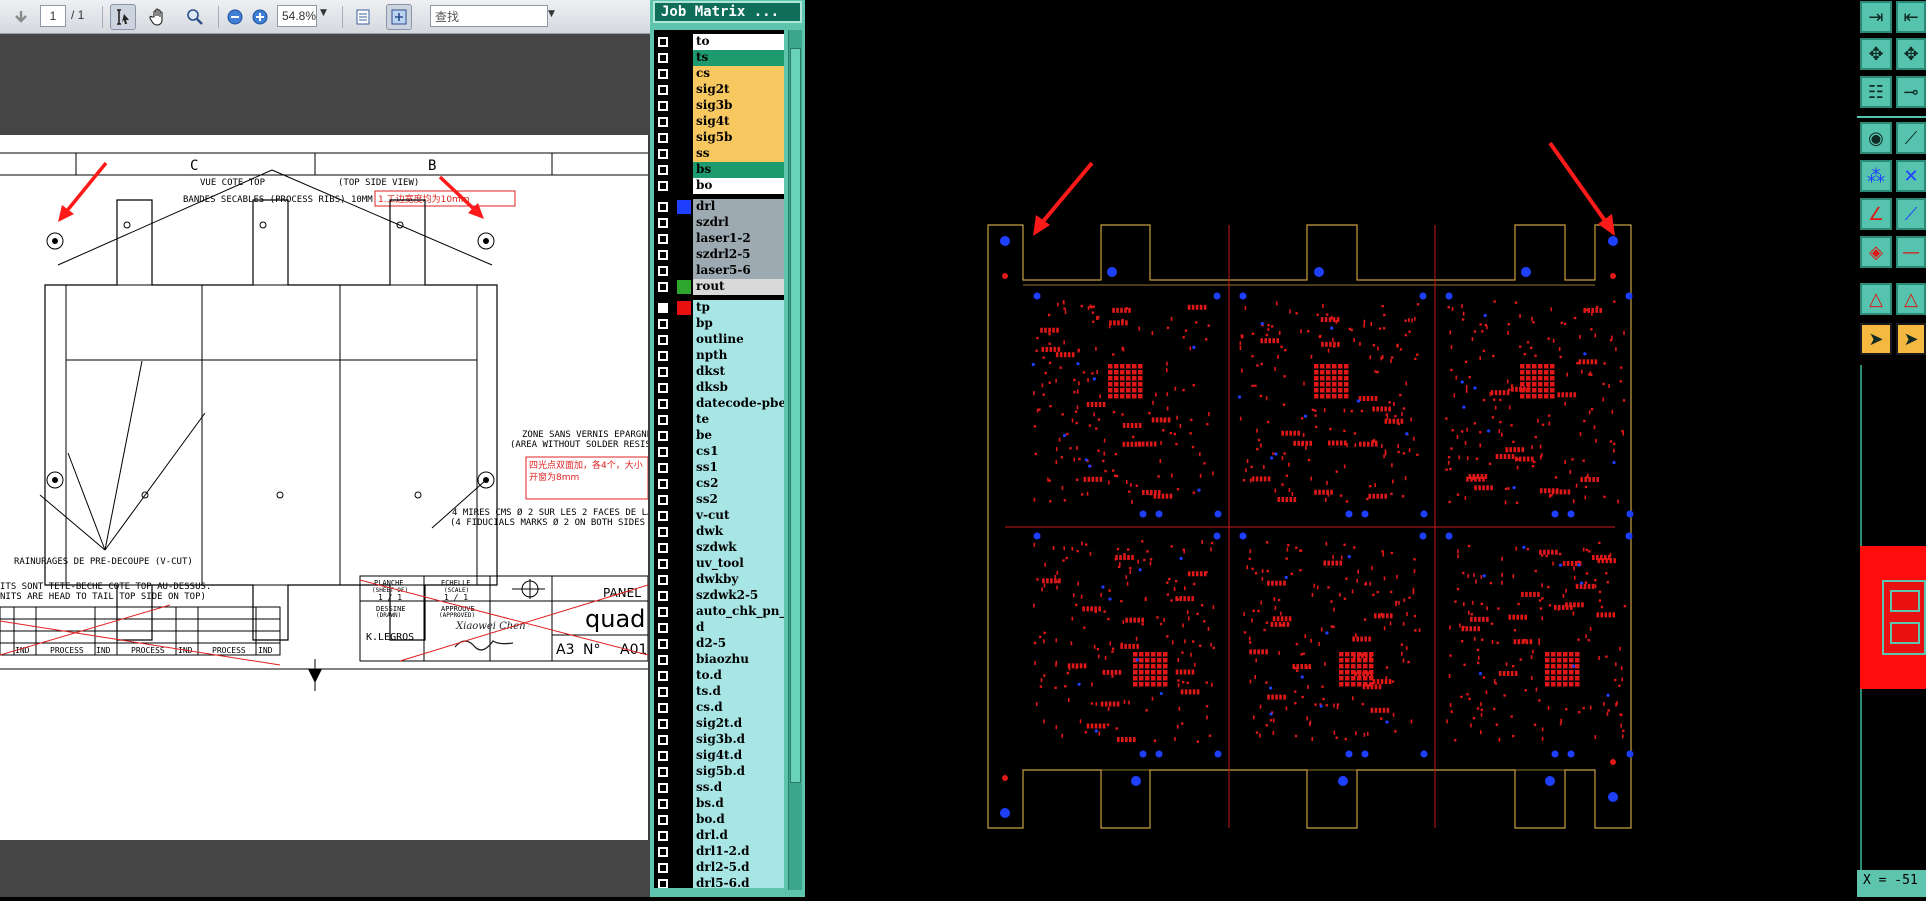 Image resolution: width=1926 pixels, height=901 pixels. I want to click on layer-name: sig2t, so click(738, 90).